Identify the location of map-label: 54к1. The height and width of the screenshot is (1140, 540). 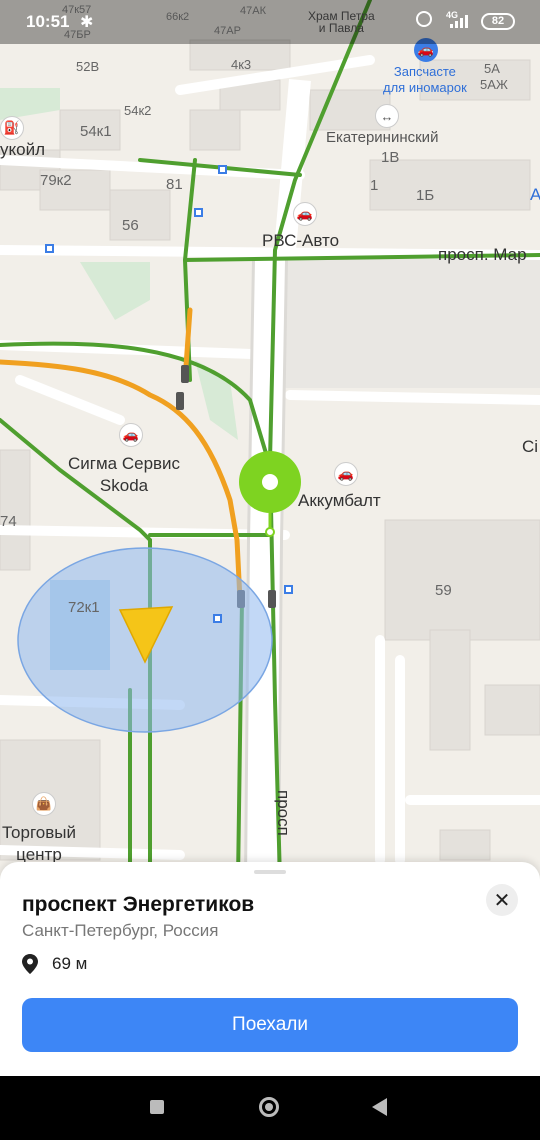
(96, 131).